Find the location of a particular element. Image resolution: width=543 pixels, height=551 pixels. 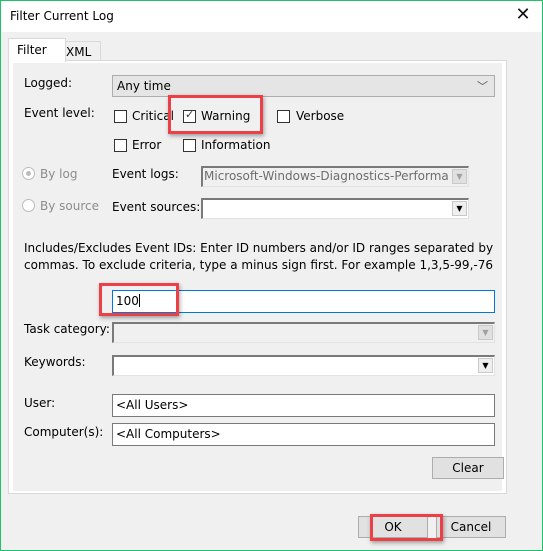

logged-label: Logged: is located at coordinates (48, 83).